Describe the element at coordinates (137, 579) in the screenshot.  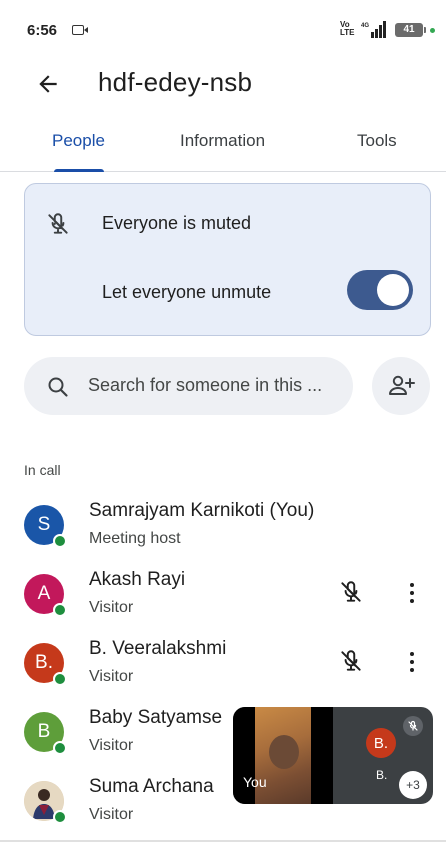
I see `participant-name: Akash Rayi` at that location.